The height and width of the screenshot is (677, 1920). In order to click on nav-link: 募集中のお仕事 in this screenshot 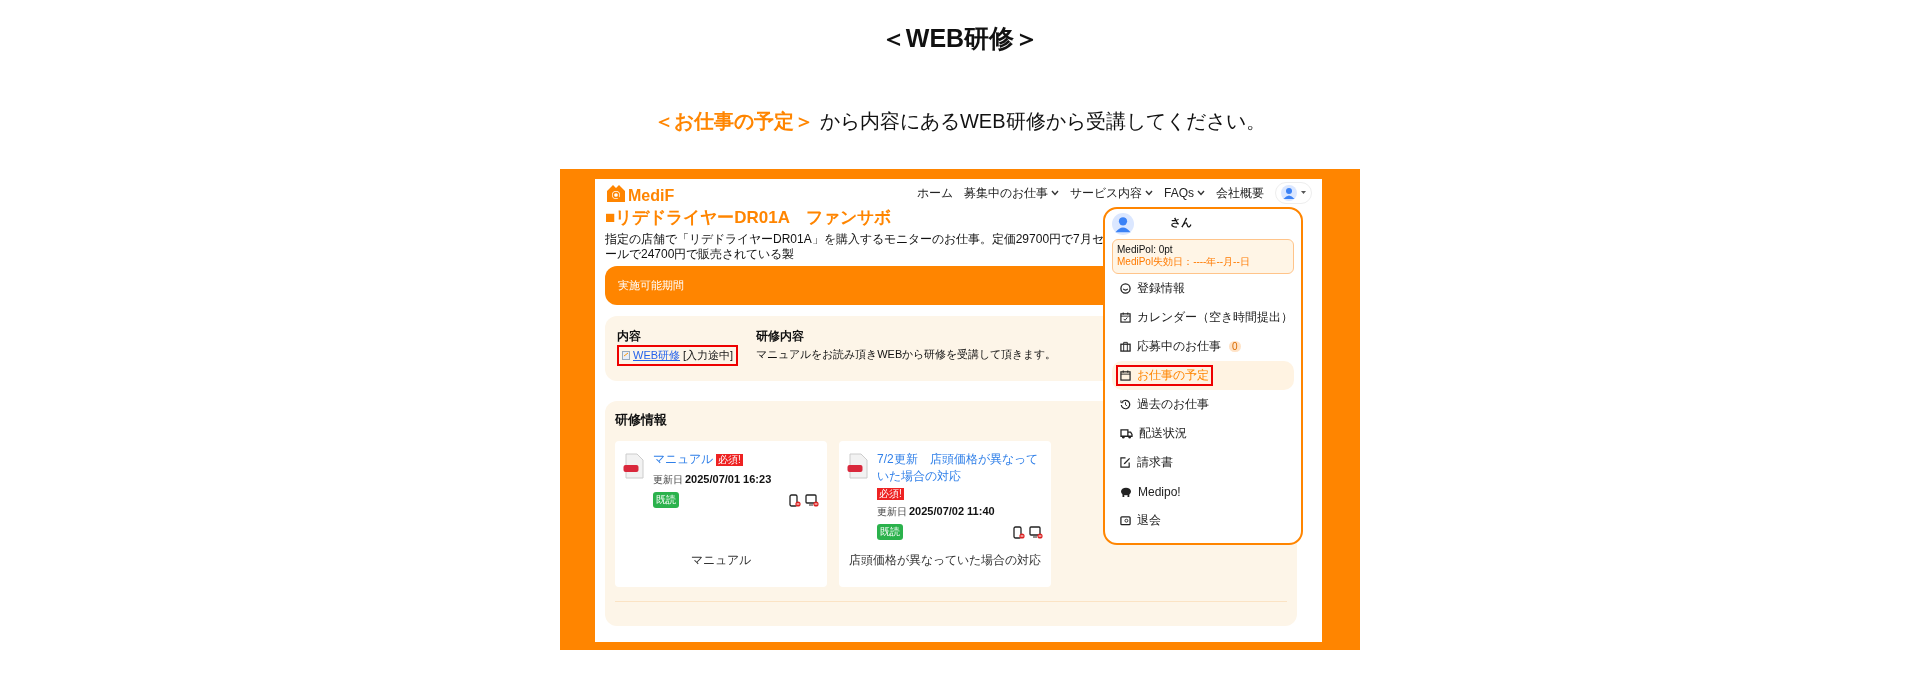, I will do `click(1011, 193)`.